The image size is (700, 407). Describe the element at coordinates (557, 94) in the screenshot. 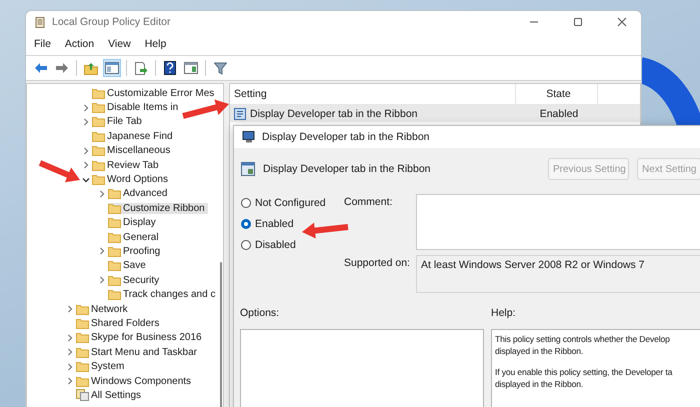

I see `column-header: State` at that location.